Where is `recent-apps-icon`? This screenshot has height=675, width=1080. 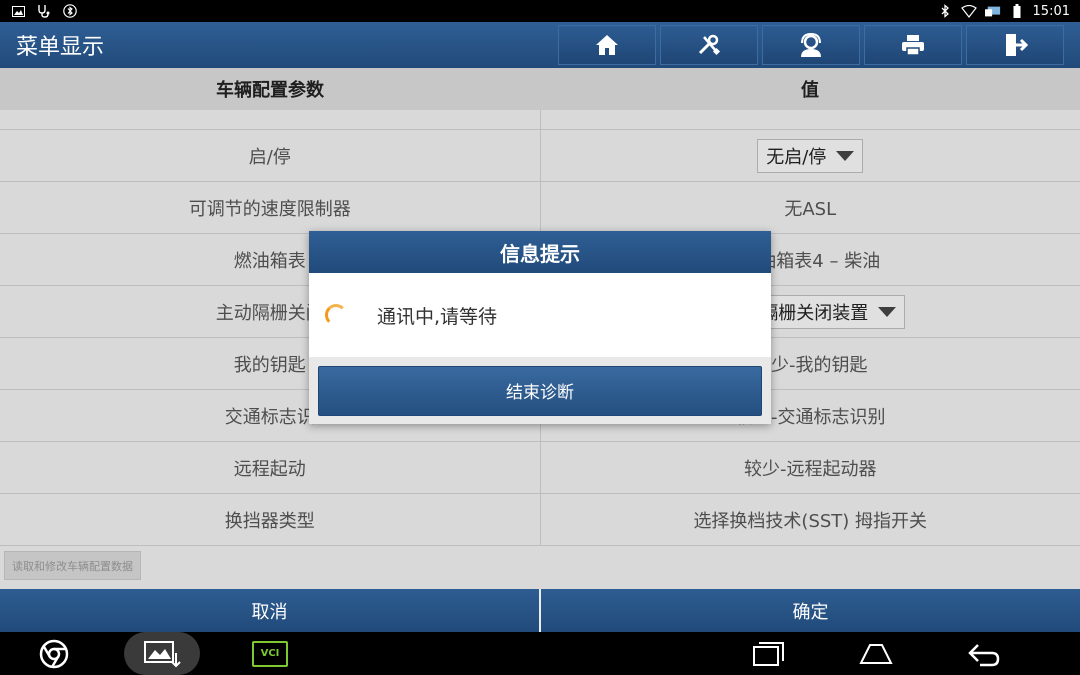 recent-apps-icon is located at coordinates (768, 653).